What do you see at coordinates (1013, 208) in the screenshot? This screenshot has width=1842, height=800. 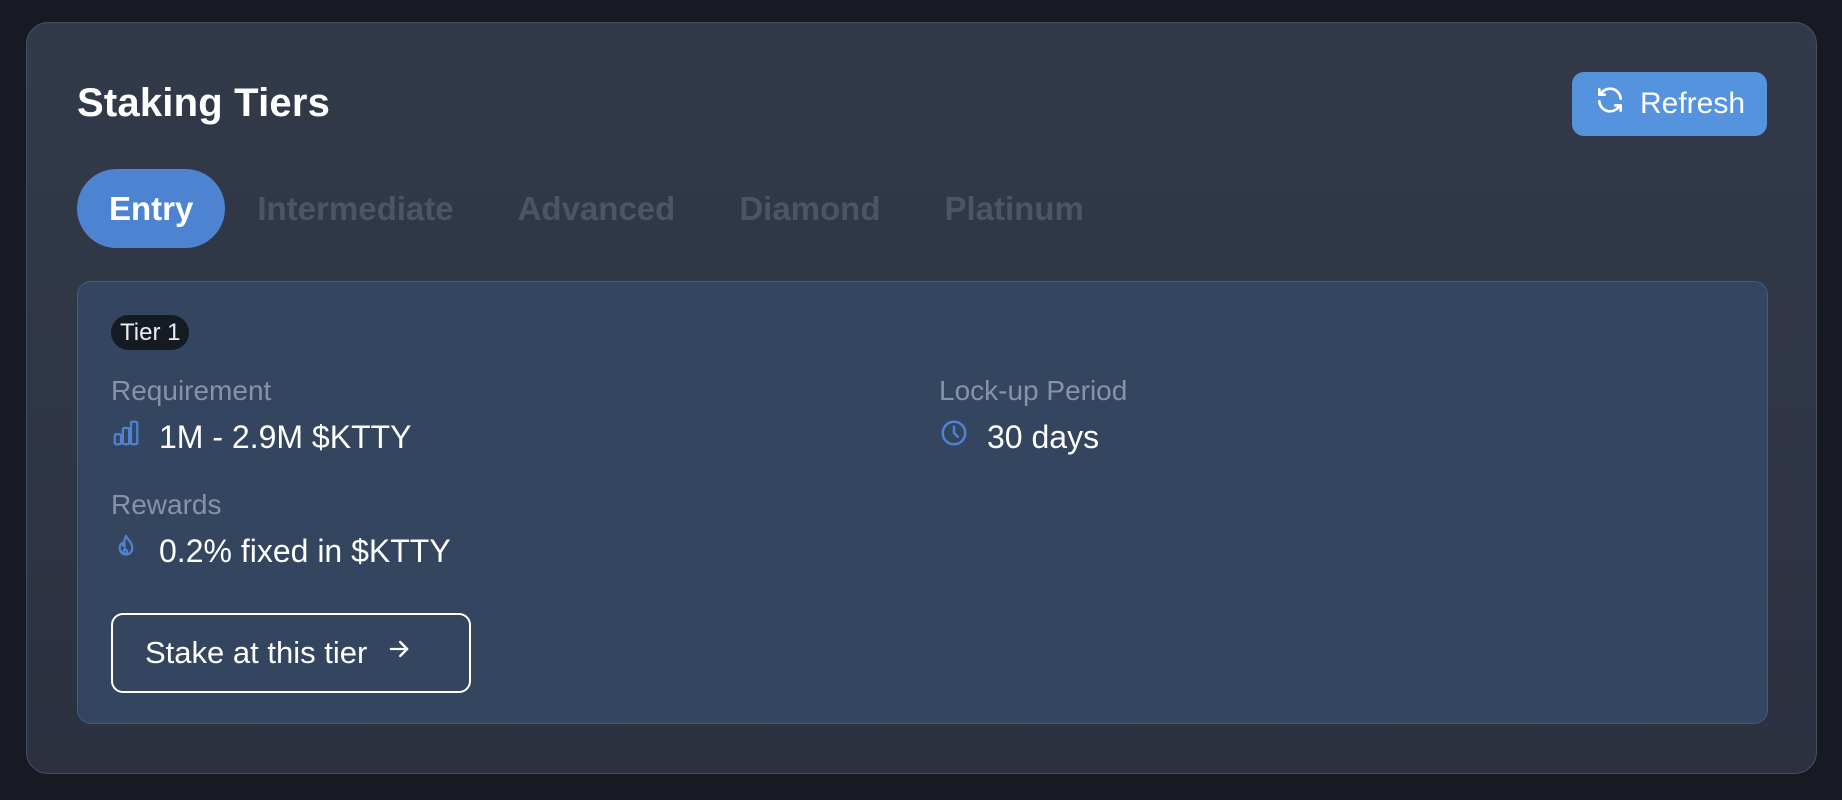 I see `tab-platinum: Platinum` at bounding box center [1013, 208].